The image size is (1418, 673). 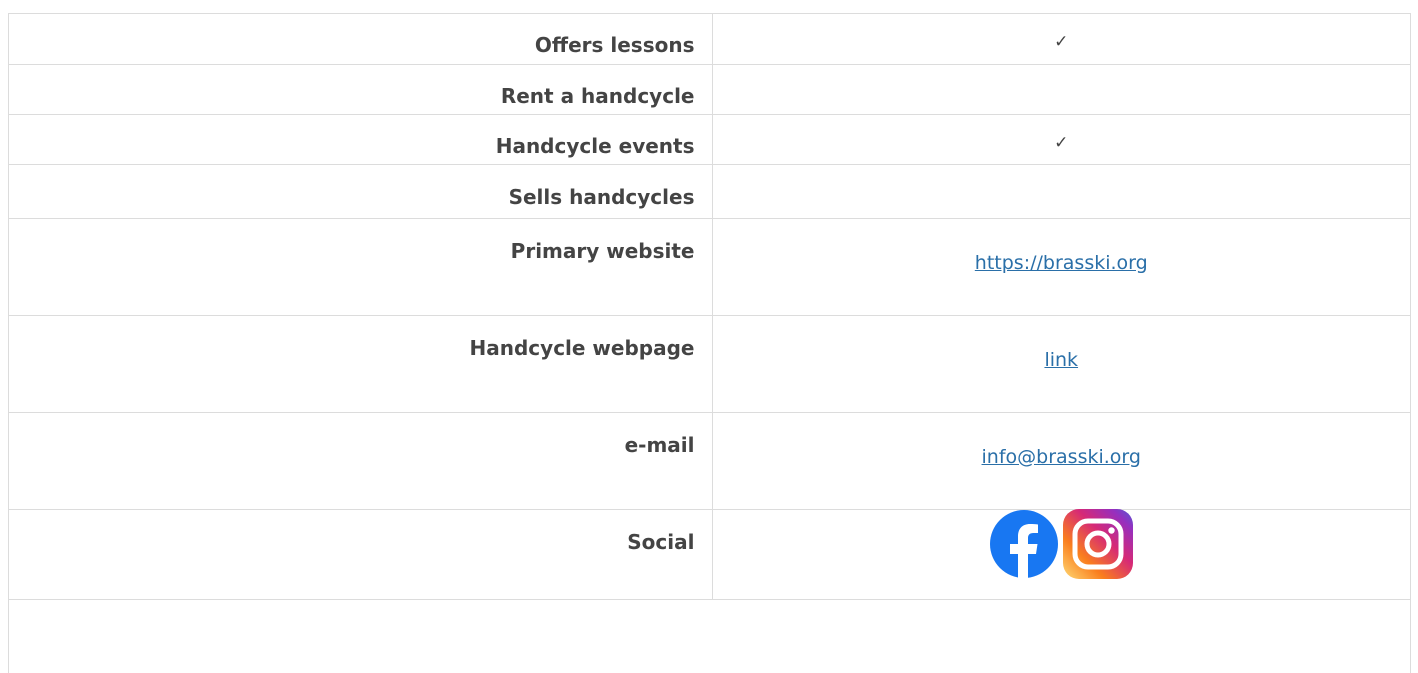 I want to click on table-row-rent-handcycle: Rent a handcycle, so click(x=709, y=89).